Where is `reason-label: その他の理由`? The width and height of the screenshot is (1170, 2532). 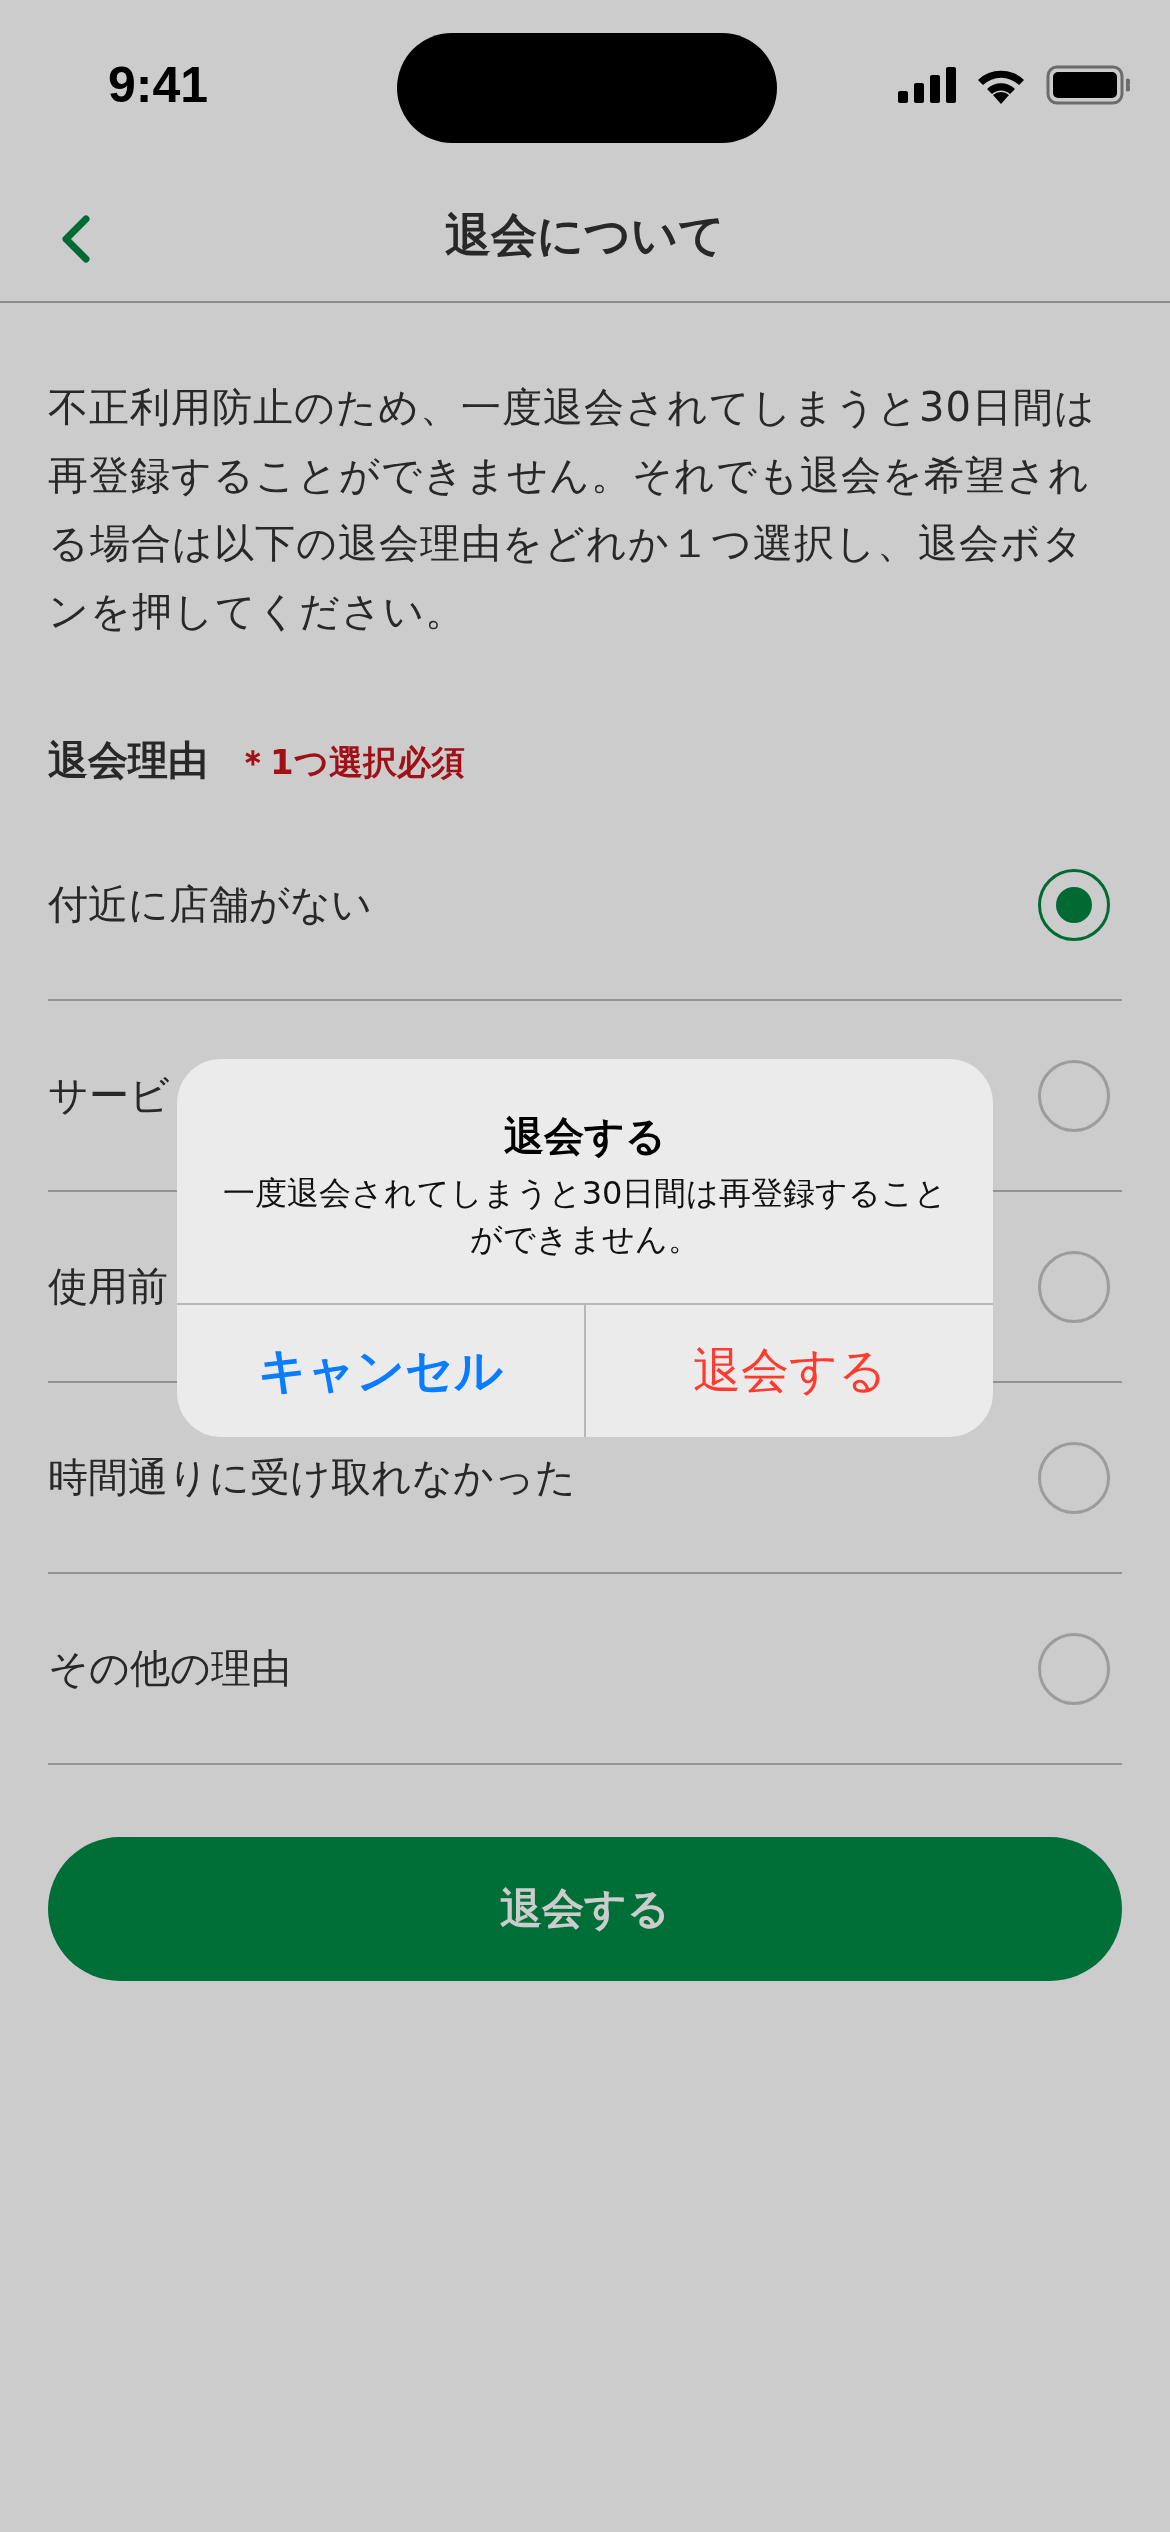 reason-label: その他の理由 is located at coordinates (169, 1668).